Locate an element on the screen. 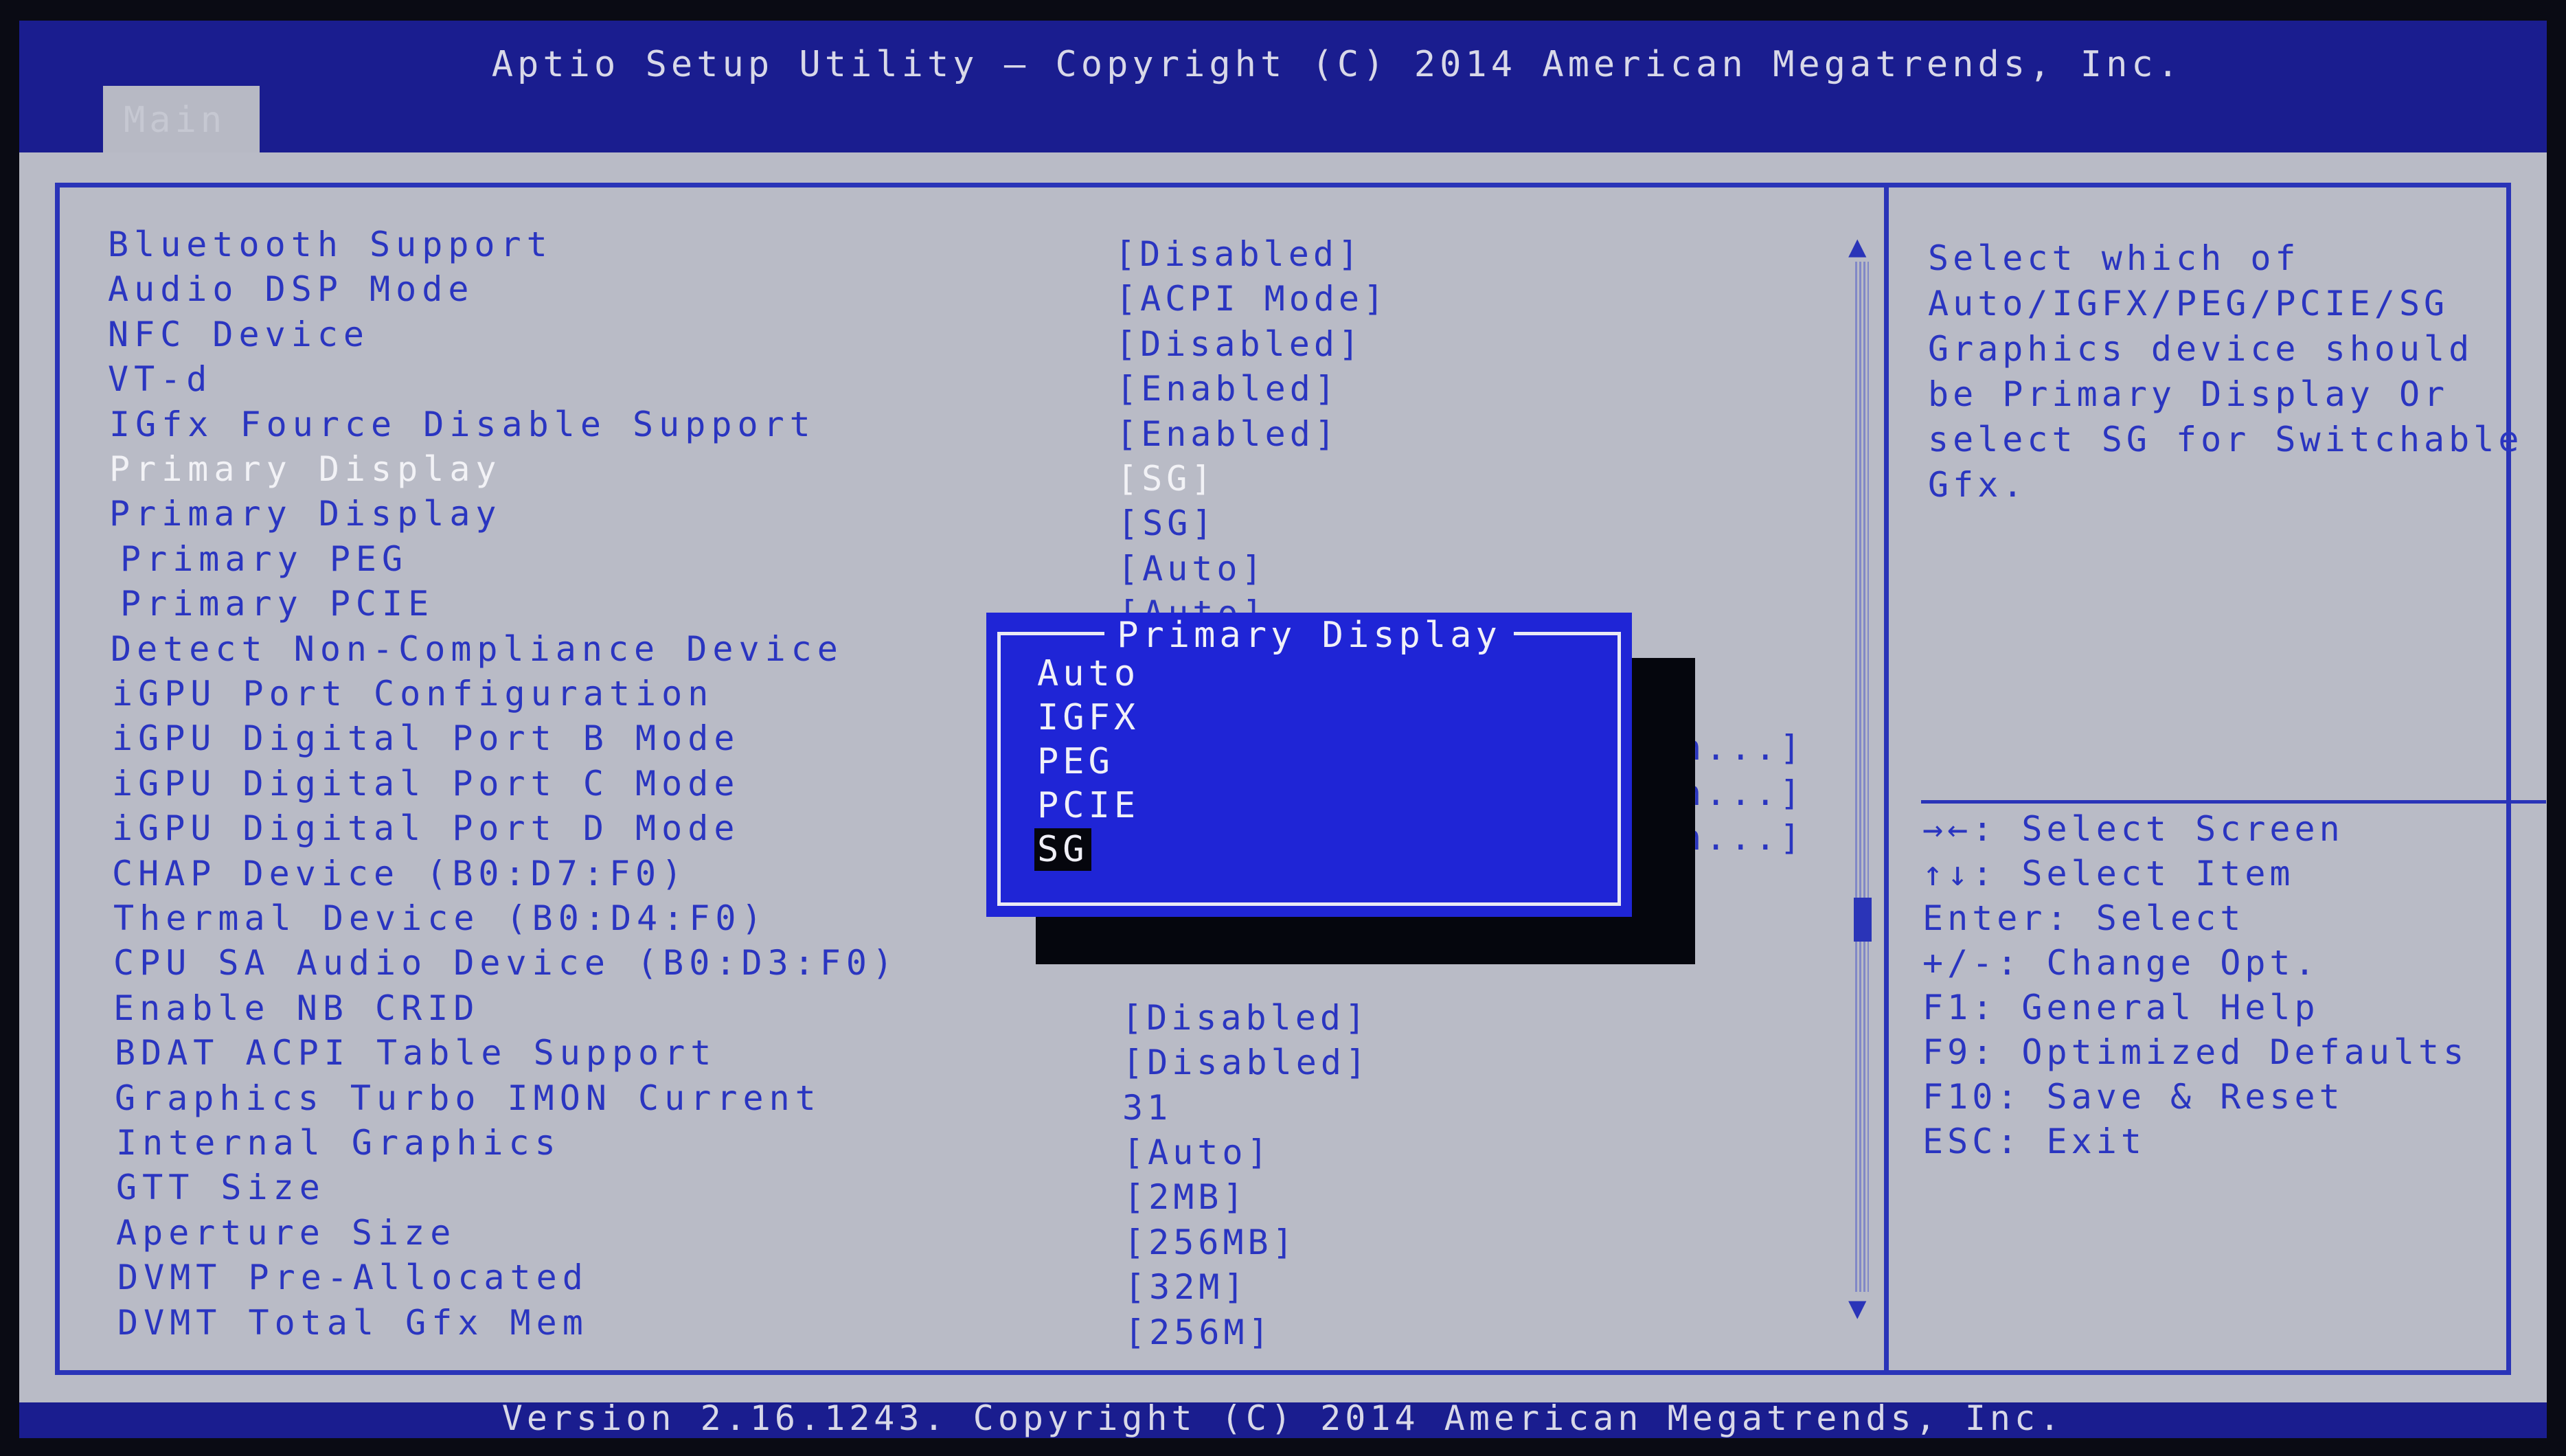 This screenshot has width=2566, height=1456. key-hint: ESC: Exit is located at coordinates (2034, 1141).